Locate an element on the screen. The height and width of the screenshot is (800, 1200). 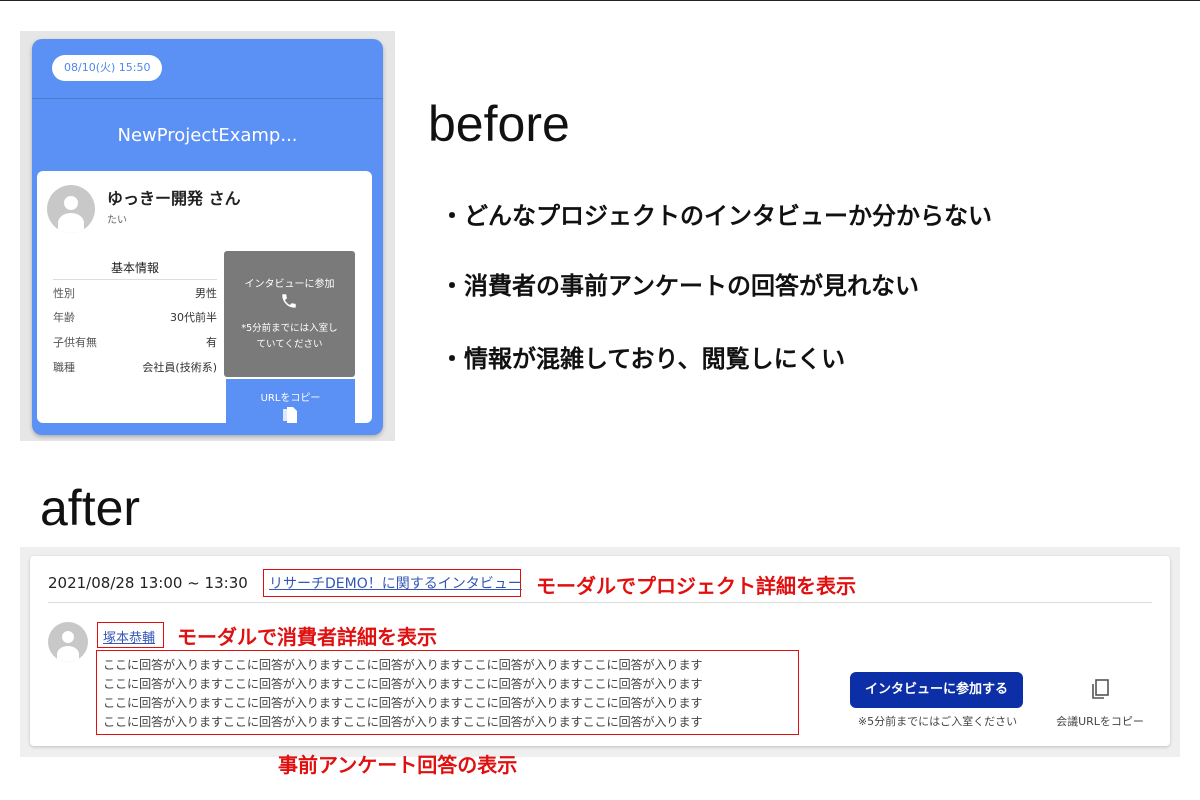
problem-bullet: ・情報が混雑しており、閲覧しにくい is located at coordinates (643, 359).